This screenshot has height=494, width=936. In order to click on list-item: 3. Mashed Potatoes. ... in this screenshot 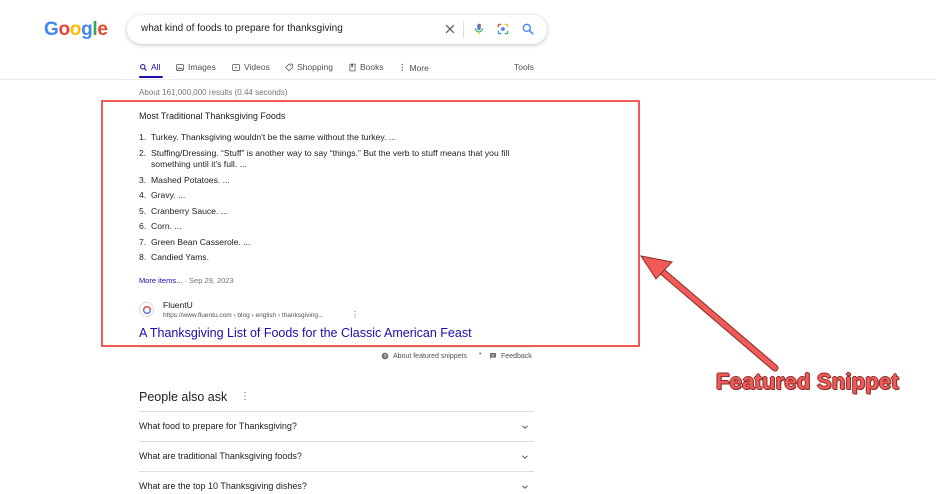, I will do `click(339, 181)`.